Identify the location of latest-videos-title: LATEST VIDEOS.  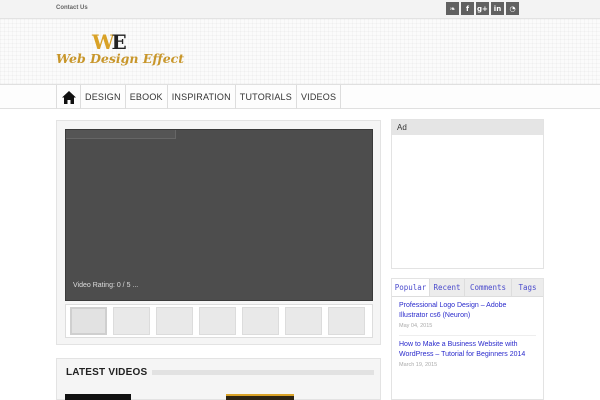
(107, 372).